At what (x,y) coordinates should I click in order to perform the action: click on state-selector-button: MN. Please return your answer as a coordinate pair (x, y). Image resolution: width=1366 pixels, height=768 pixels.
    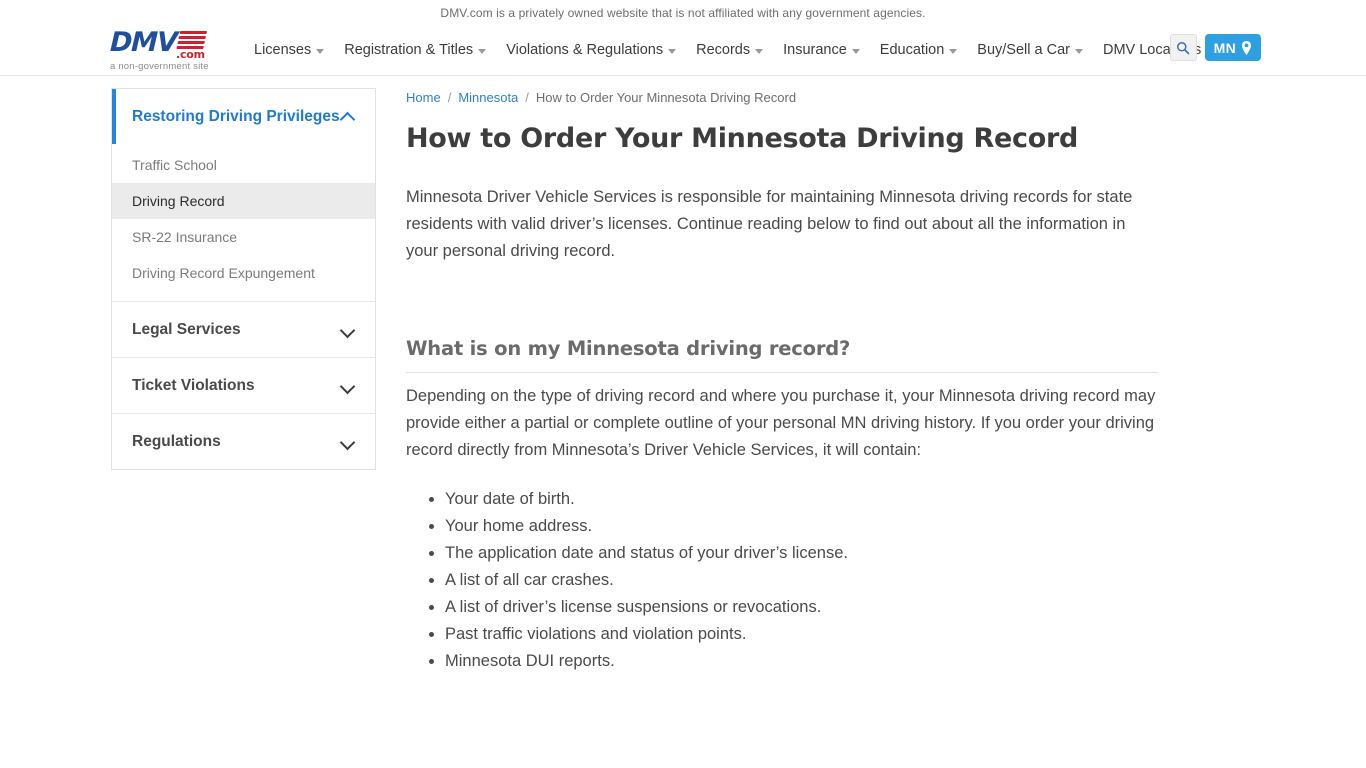
    Looking at the image, I should click on (1232, 47).